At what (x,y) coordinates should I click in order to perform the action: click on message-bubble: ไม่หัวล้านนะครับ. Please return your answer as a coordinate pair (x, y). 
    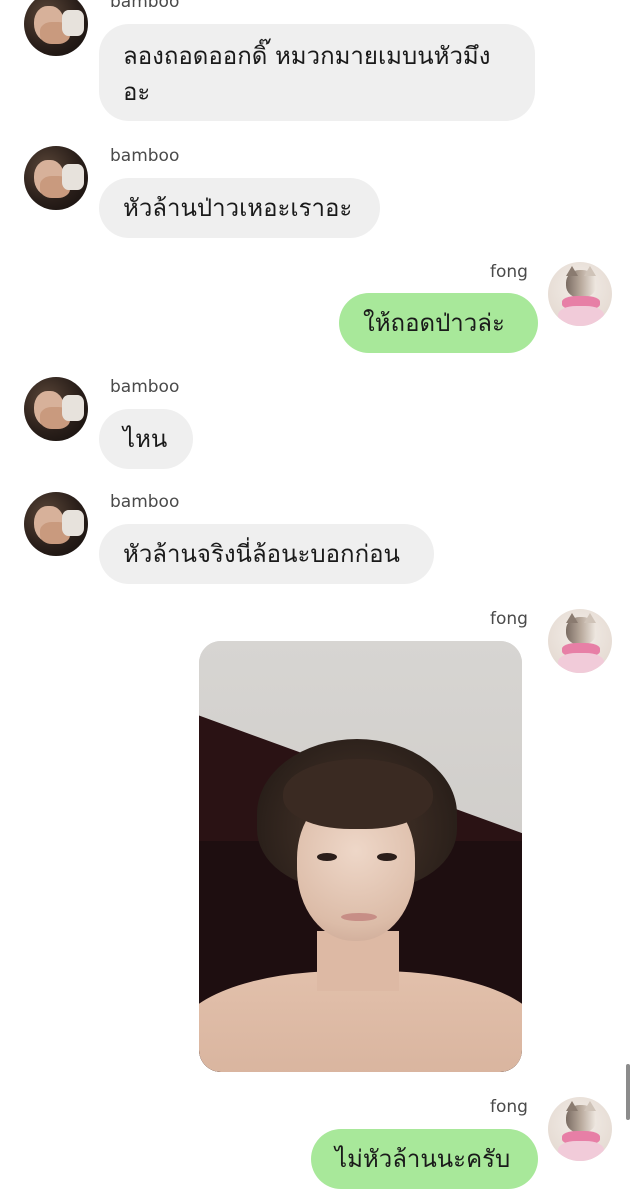
    Looking at the image, I should click on (424, 1159).